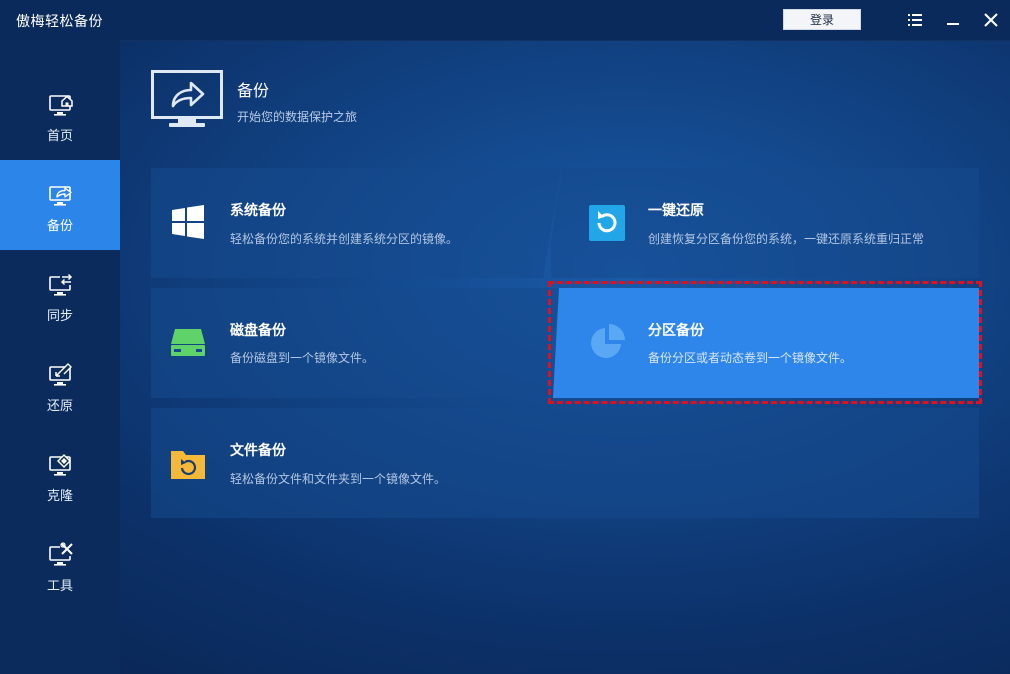 This screenshot has width=1010, height=674. I want to click on home-monitor-icon, so click(61, 105).